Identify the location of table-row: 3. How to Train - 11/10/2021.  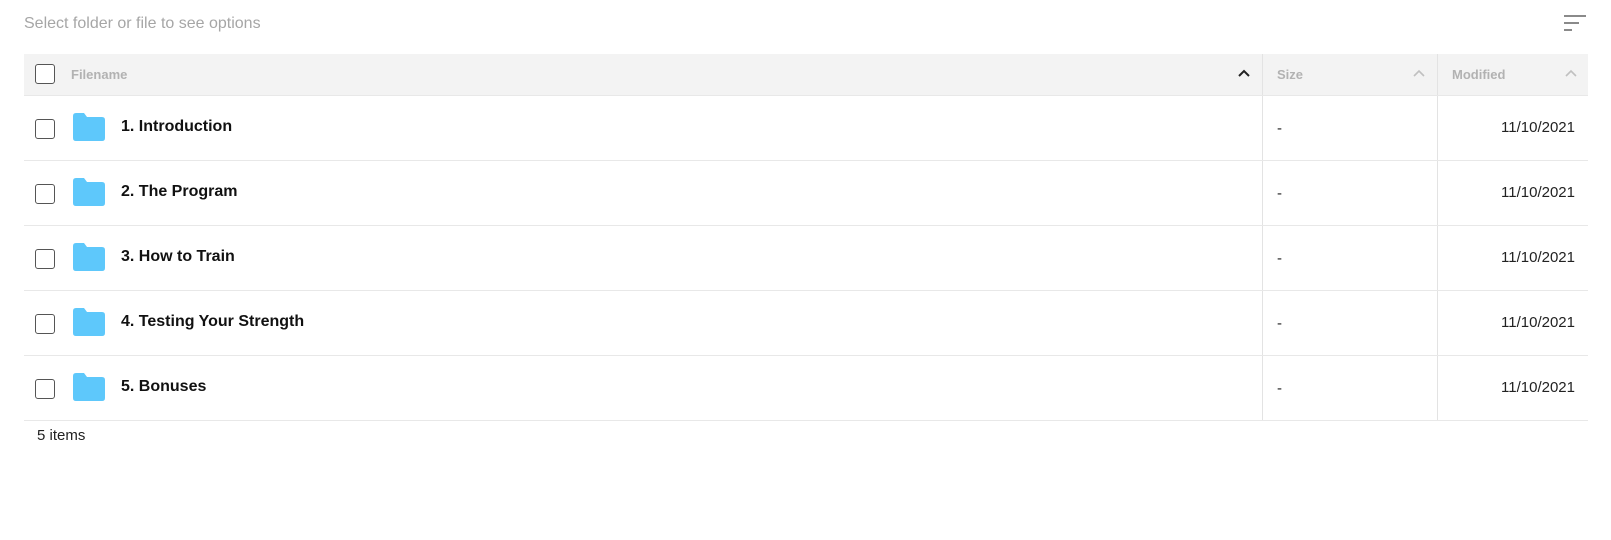
(806, 258).